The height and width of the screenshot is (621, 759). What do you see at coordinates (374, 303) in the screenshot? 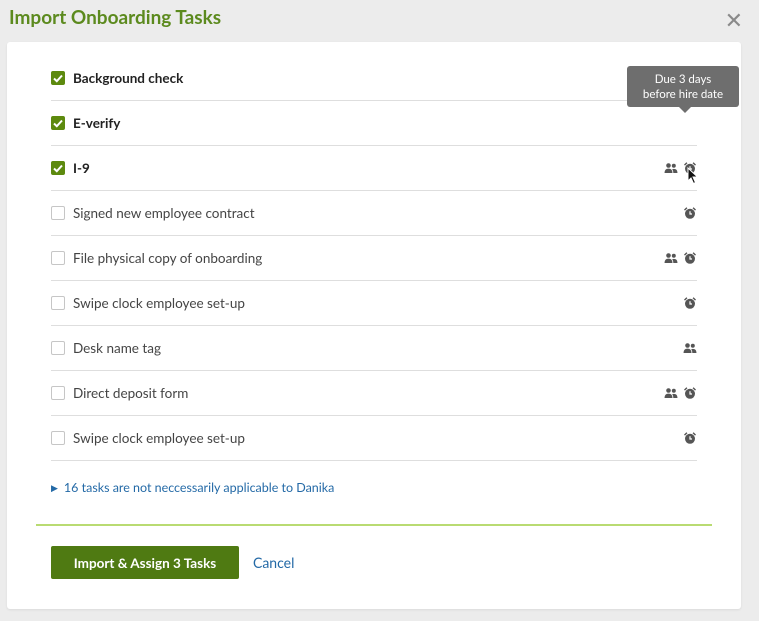
I see `task-row-swipe-clock: Swipe clock employee set-up` at bounding box center [374, 303].